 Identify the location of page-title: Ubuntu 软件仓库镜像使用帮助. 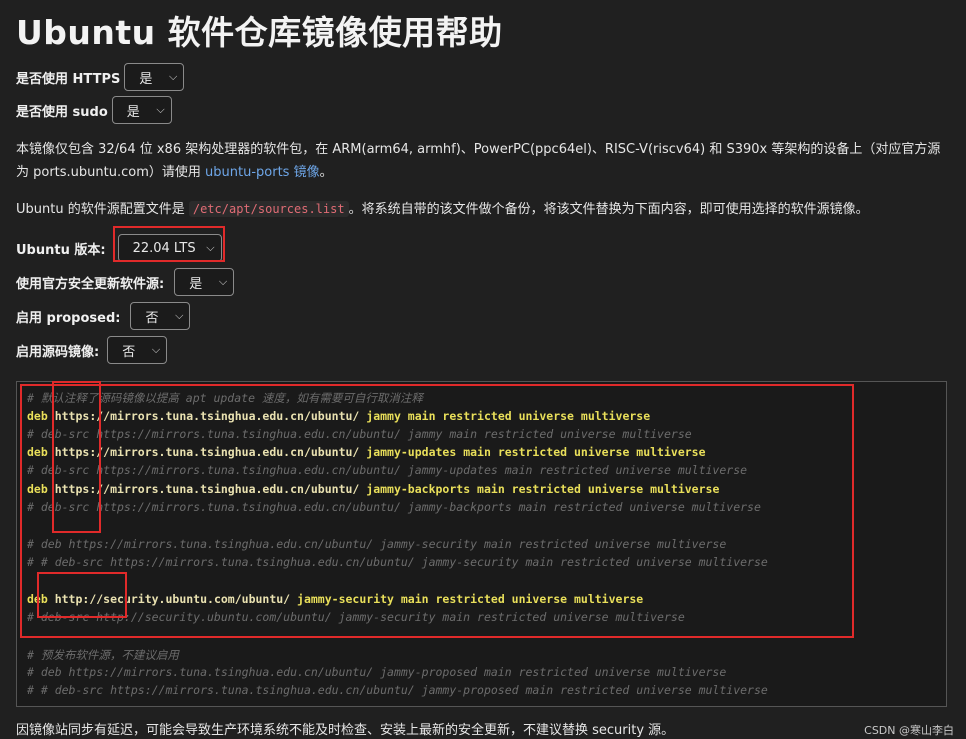
(259, 32).